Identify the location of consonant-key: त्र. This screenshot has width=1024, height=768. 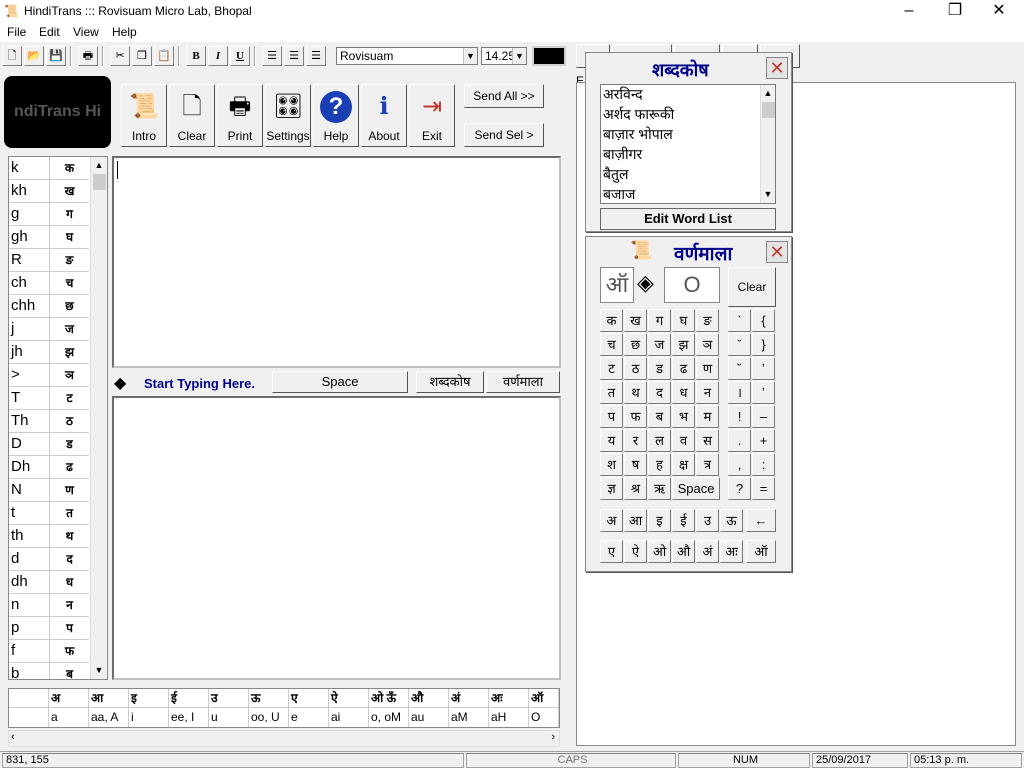
(707, 464).